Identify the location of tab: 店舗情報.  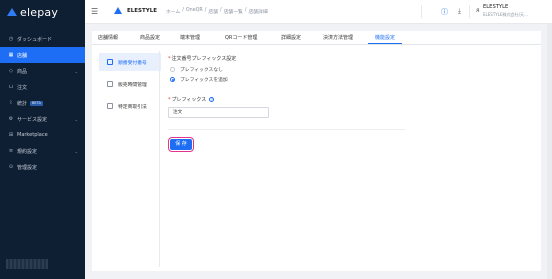
(108, 37).